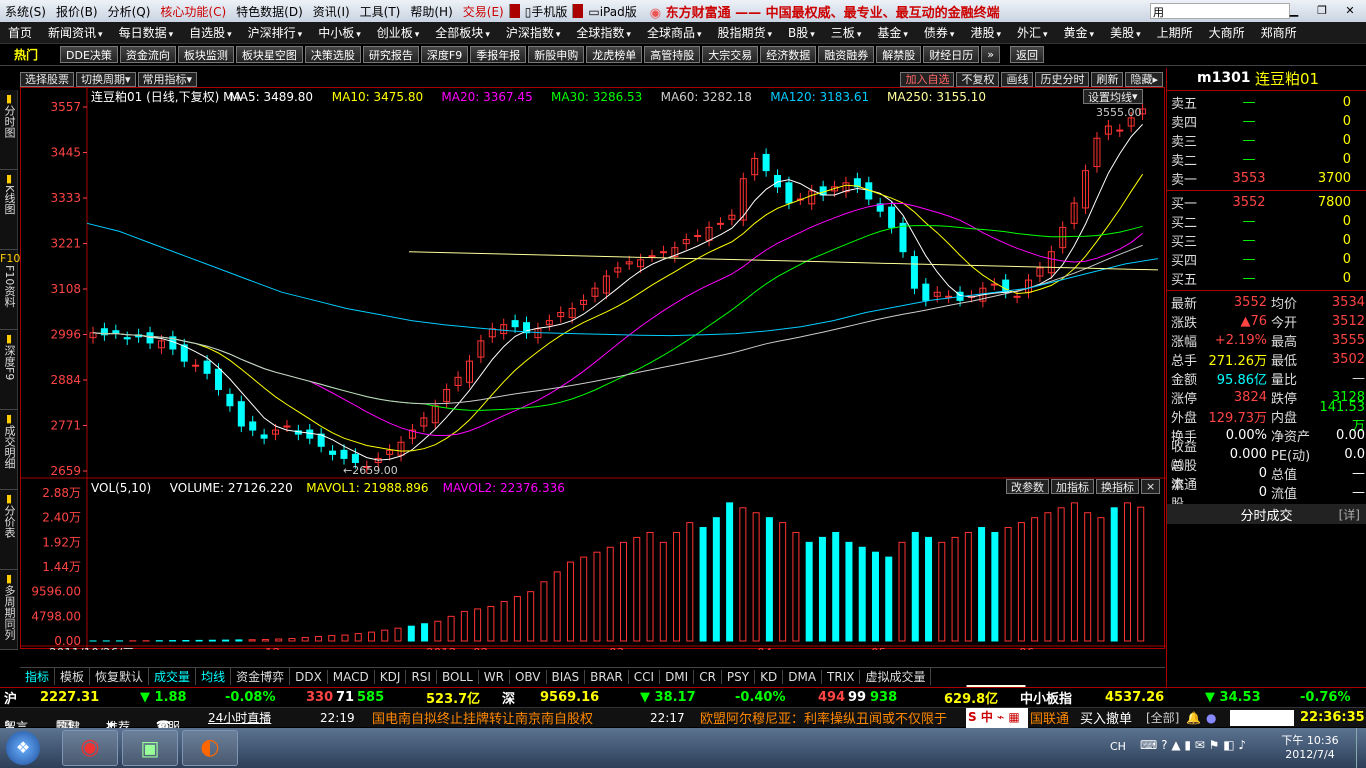 Image resolution: width=1366 pixels, height=768 pixels. What do you see at coordinates (1361, 748) in the screenshot?
I see `show-desktop-button` at bounding box center [1361, 748].